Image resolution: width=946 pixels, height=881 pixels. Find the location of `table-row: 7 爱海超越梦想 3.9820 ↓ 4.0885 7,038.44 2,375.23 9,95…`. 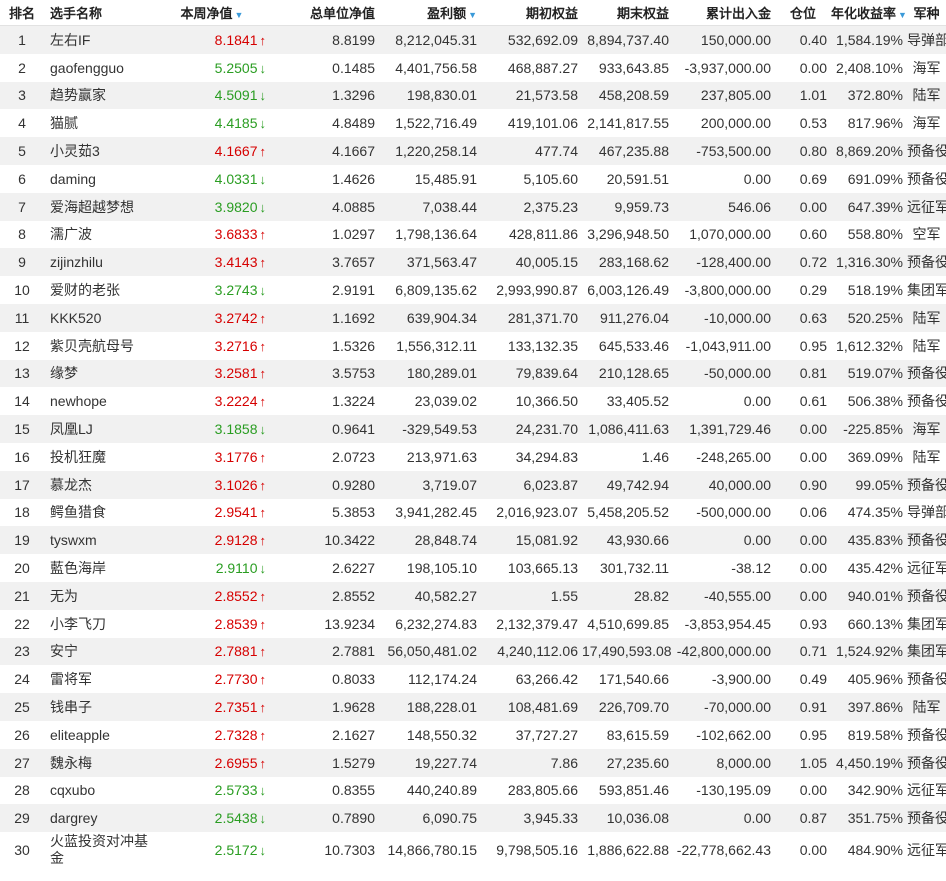

table-row: 7 爱海超越梦想 3.9820 ↓ 4.0885 7,038.44 2,375.23 9,95… is located at coordinates (473, 206).